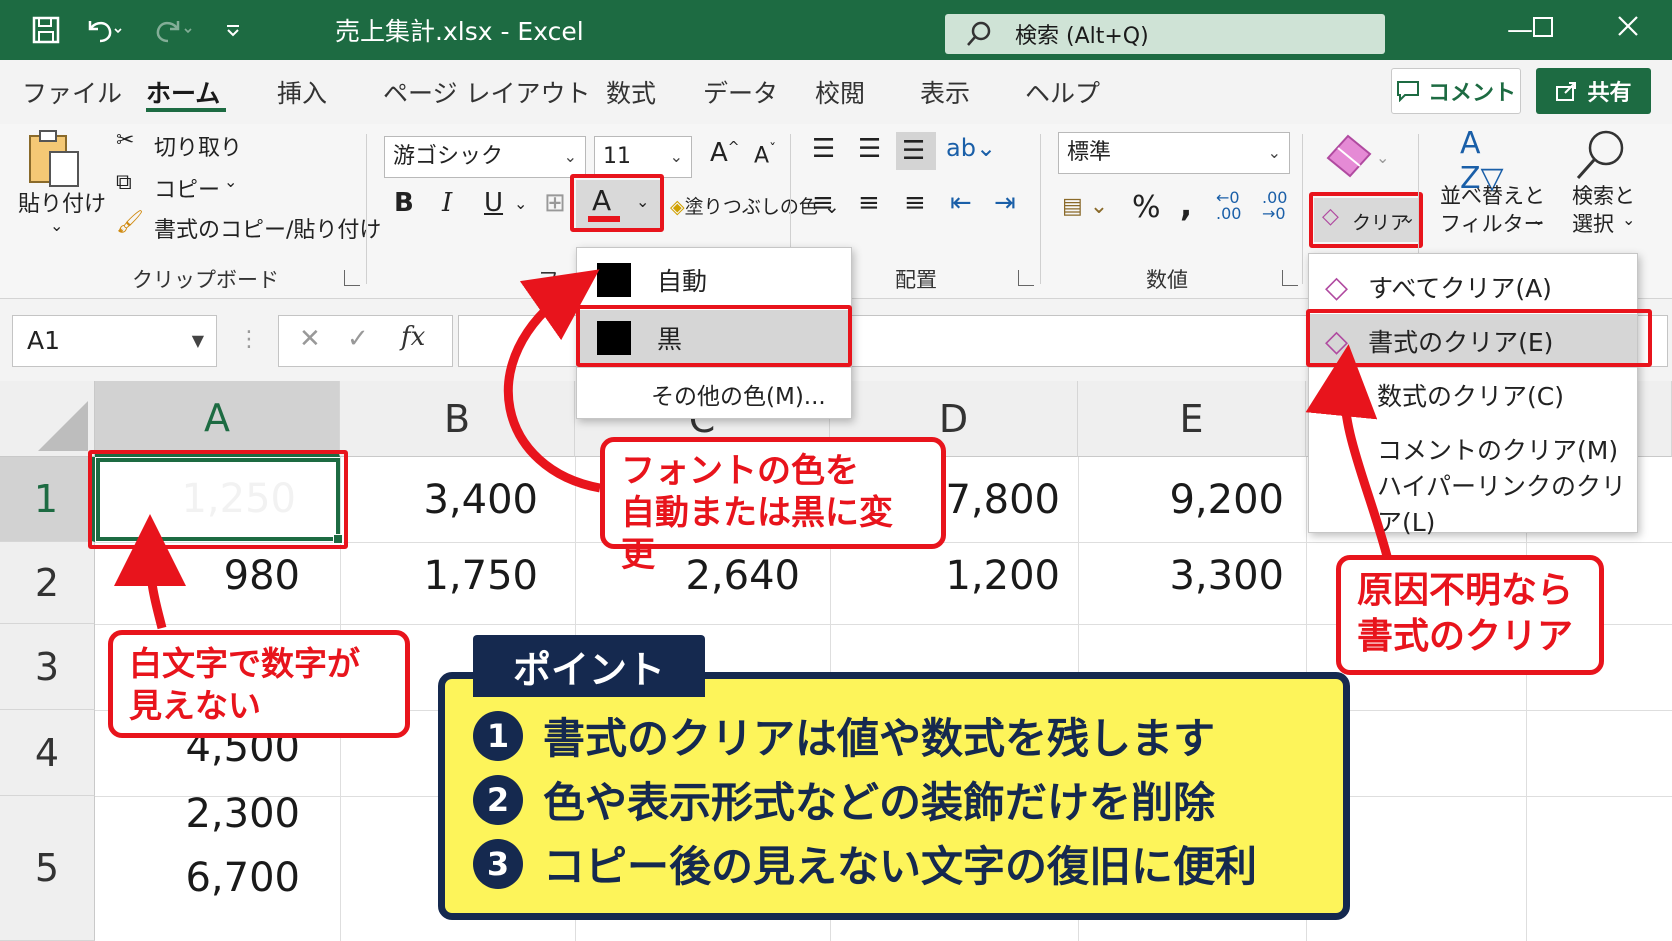  Describe the element at coordinates (498, 863) in the screenshot. I see `number-3-icon: 3` at that location.